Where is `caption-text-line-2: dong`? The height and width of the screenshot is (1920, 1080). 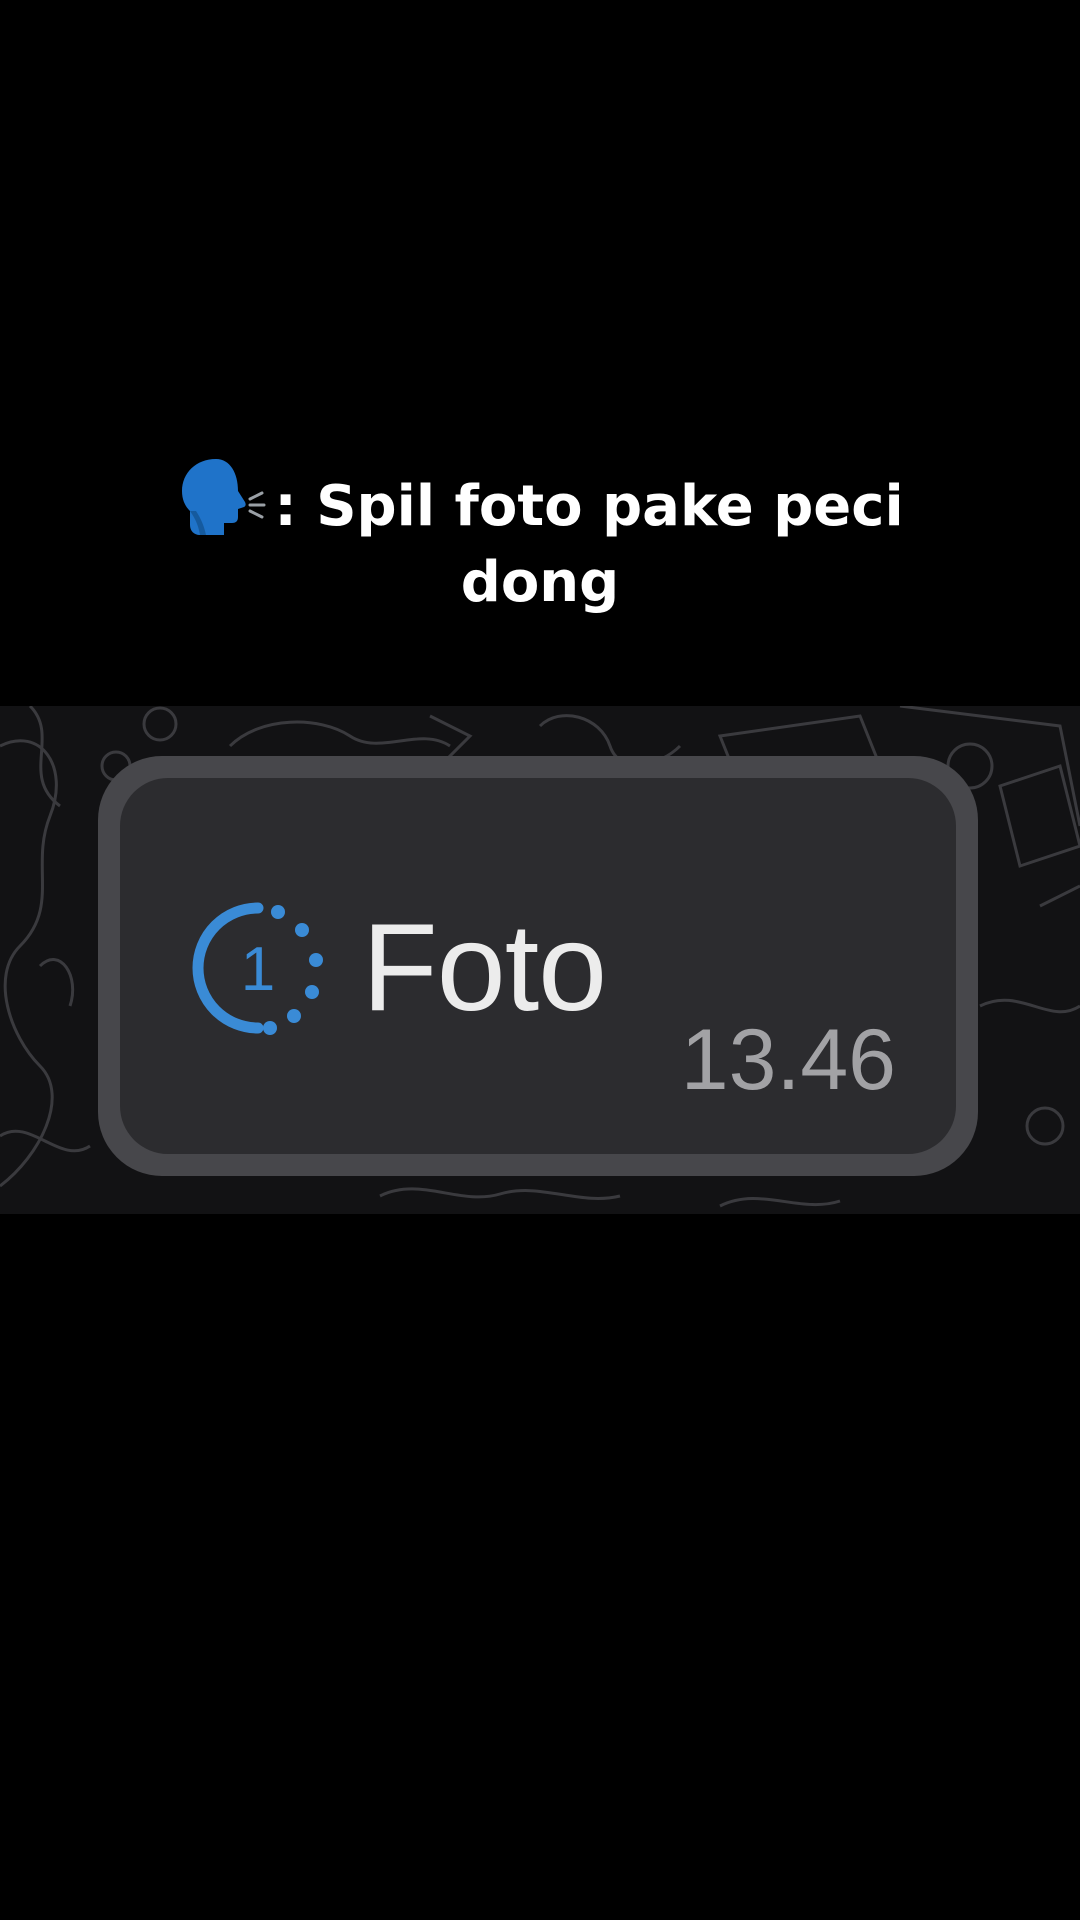
caption-text-line-2: dong is located at coordinates (540, 582).